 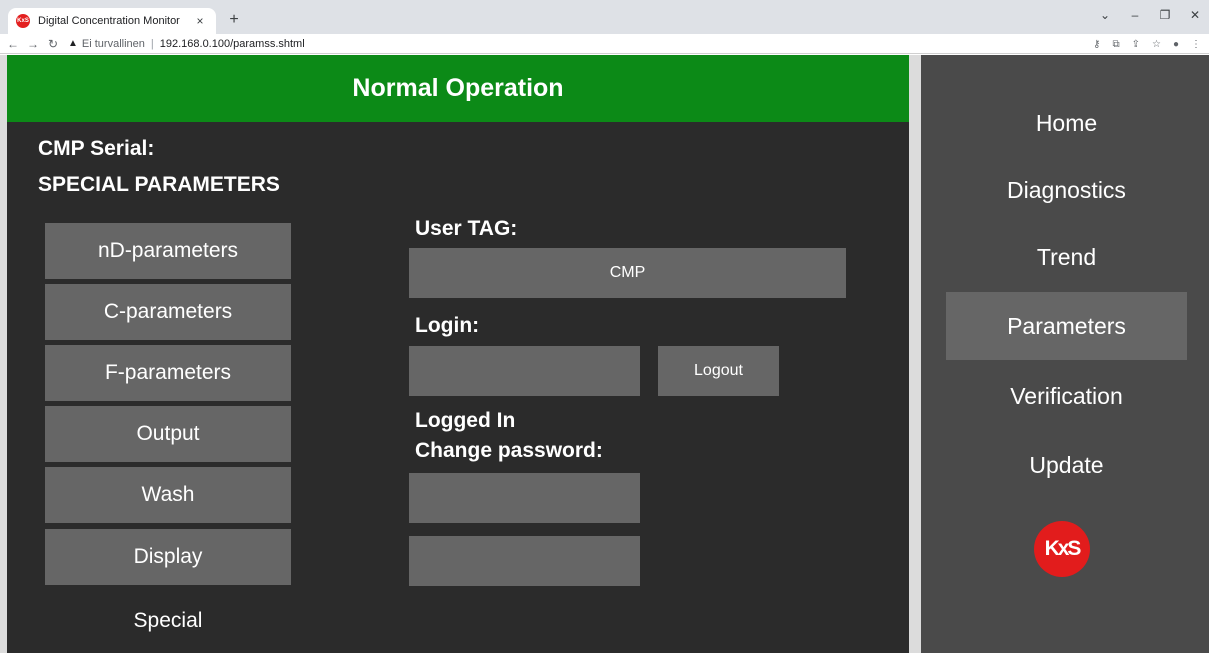 What do you see at coordinates (13, 44) in the screenshot?
I see `back-icon: ←` at bounding box center [13, 44].